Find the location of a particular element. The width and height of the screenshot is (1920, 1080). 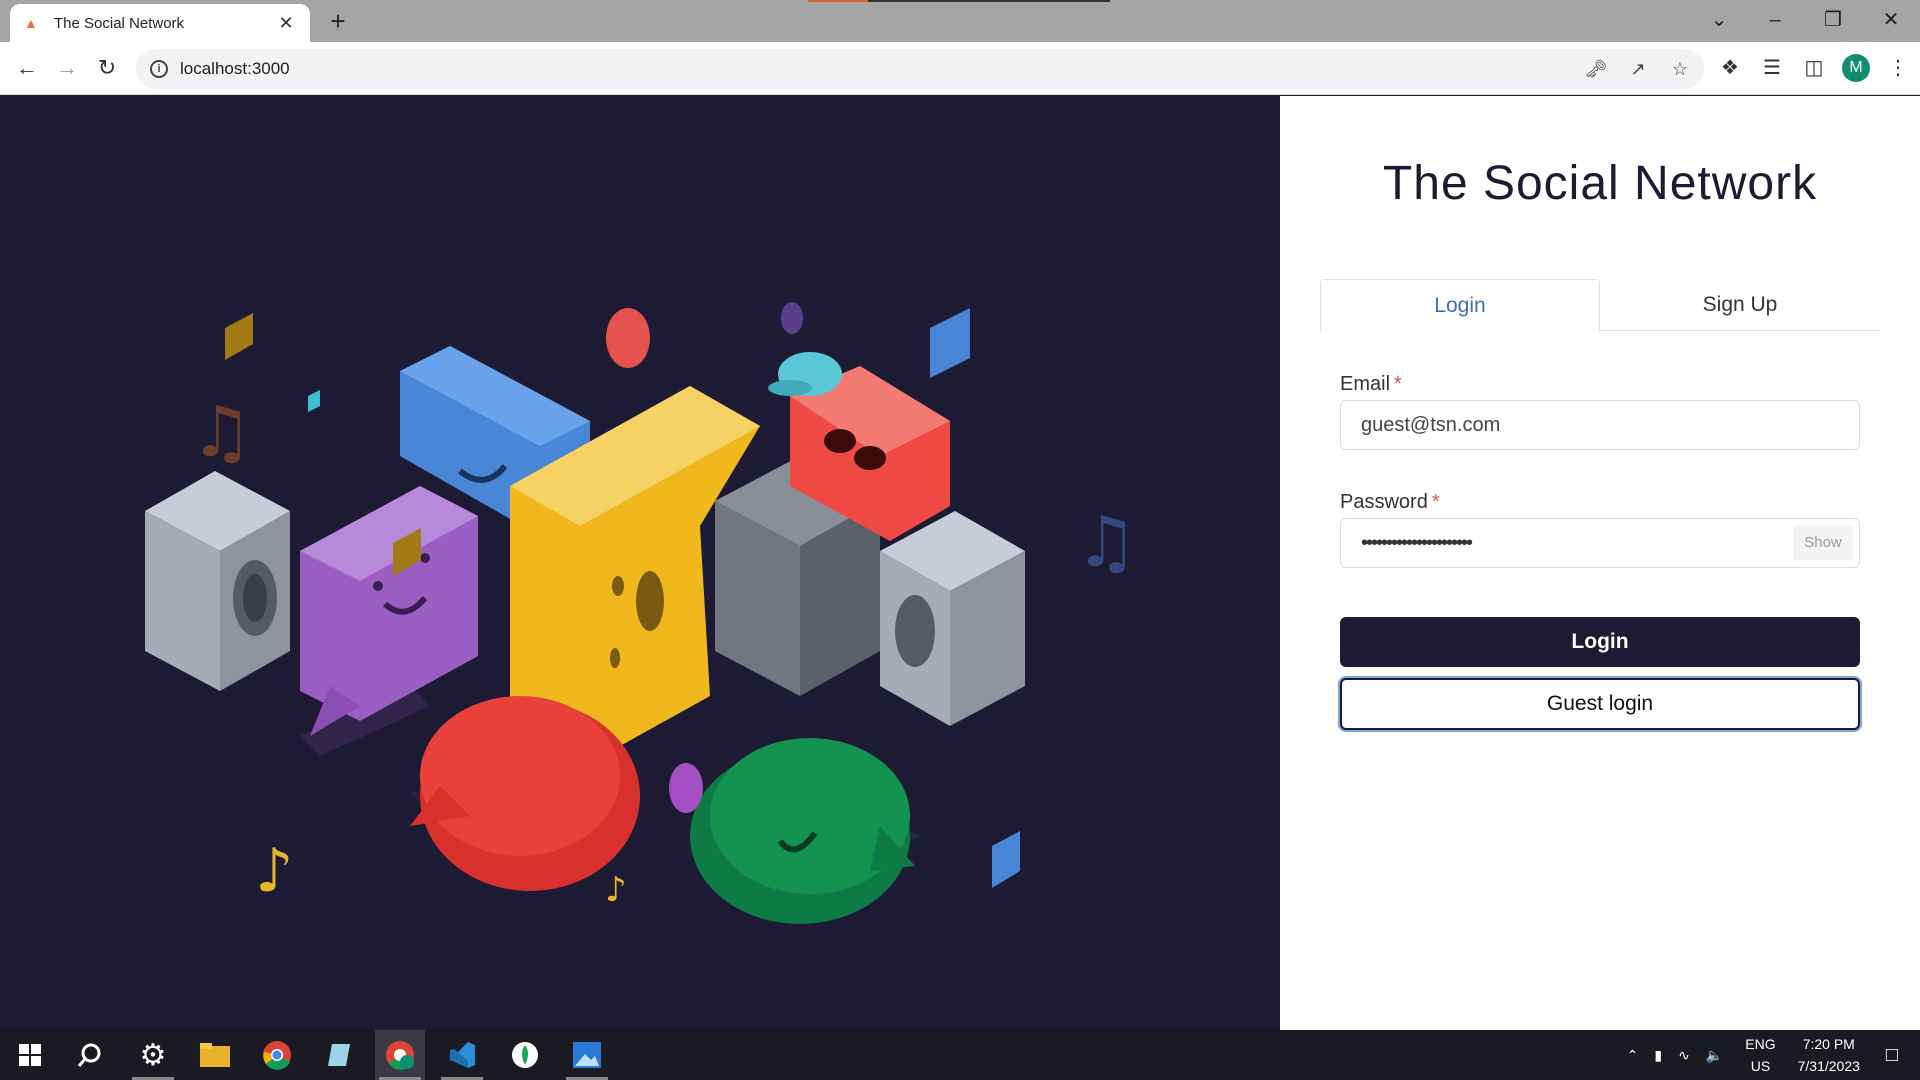

restore-icon: ❐ is located at coordinates (1833, 20).